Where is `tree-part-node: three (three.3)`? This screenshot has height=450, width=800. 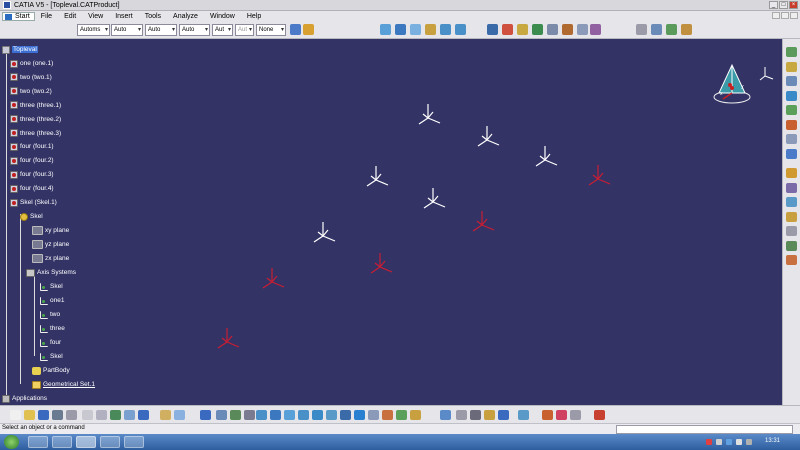
tree-part-node: three (three.3) is located at coordinates (35, 133).